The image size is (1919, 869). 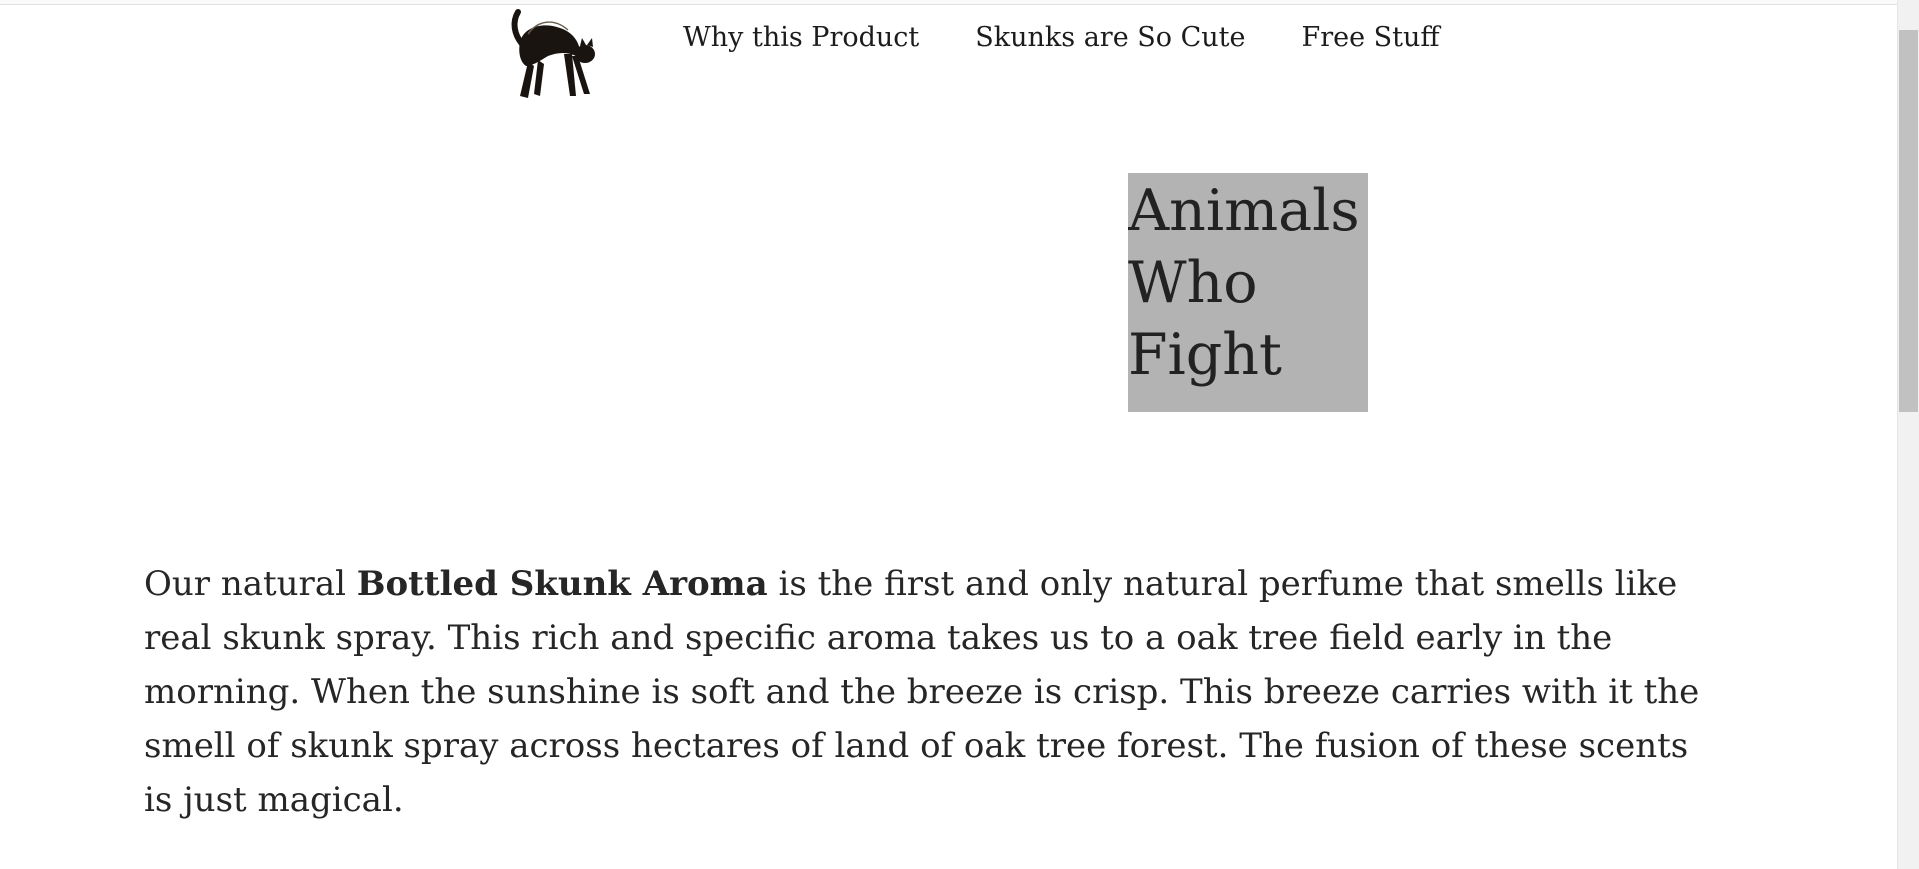 I want to click on hero-heading-box: Animals Who Fight, so click(x=1248, y=292).